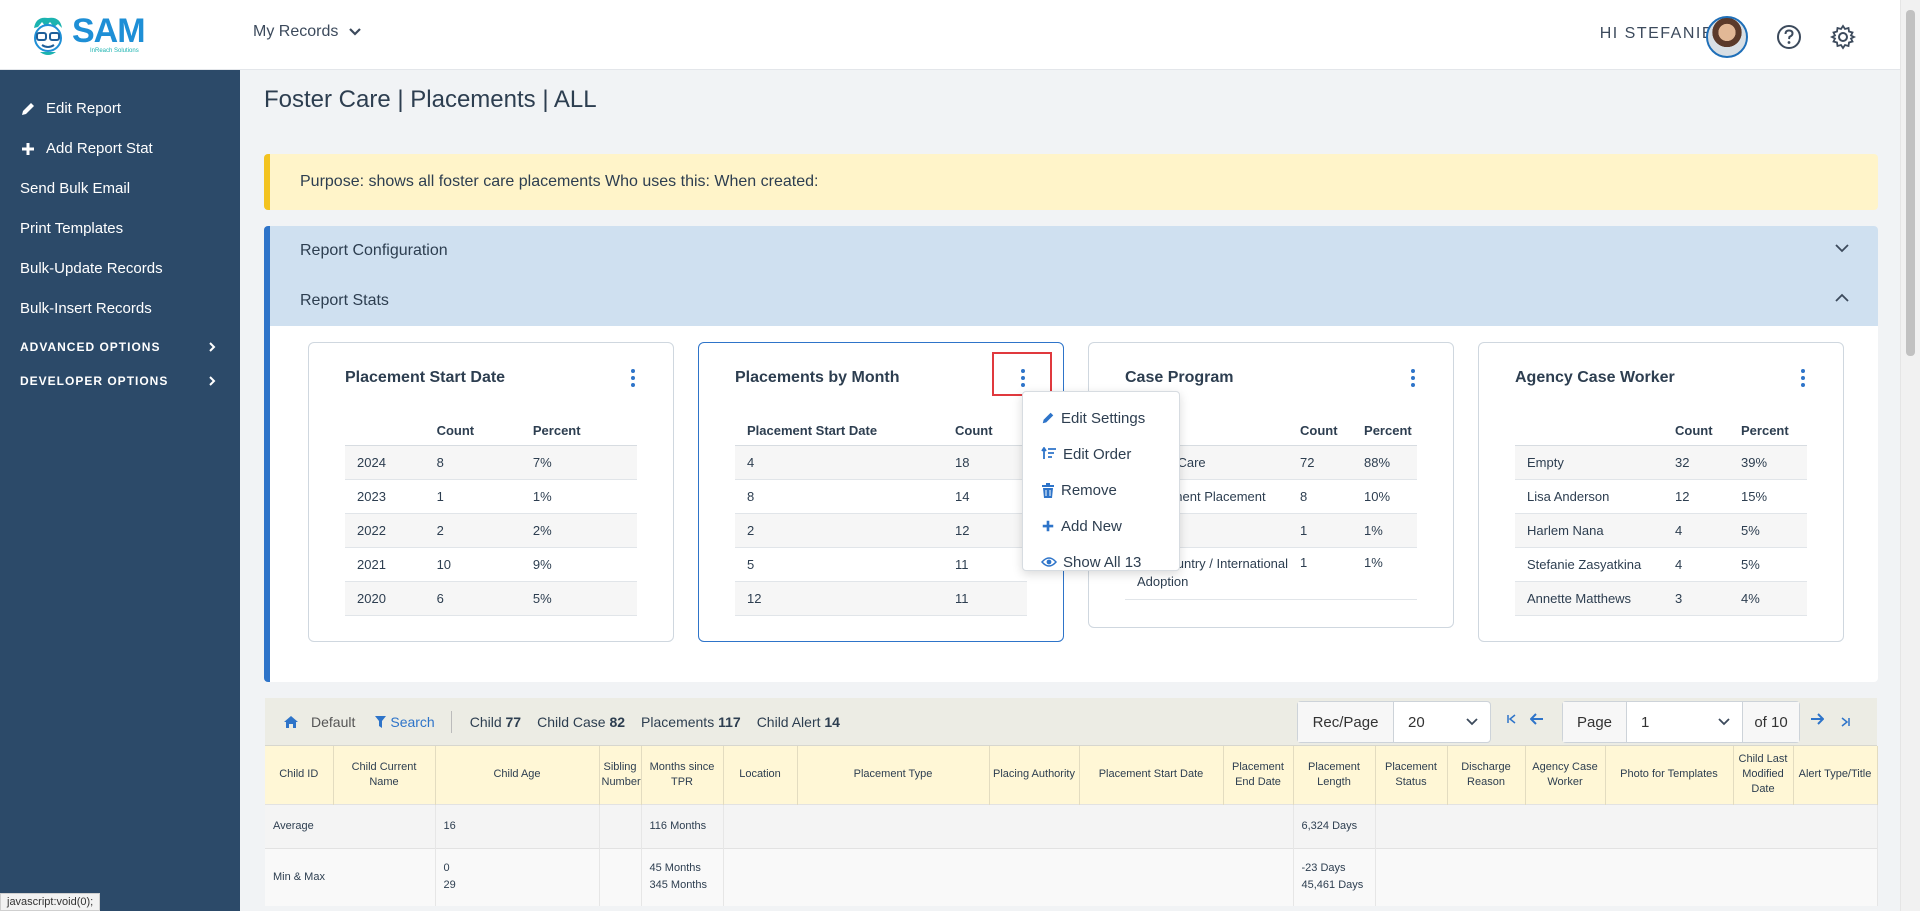 The height and width of the screenshot is (911, 1920). What do you see at coordinates (446, 868) in the screenshot?
I see `min-value: 0` at bounding box center [446, 868].